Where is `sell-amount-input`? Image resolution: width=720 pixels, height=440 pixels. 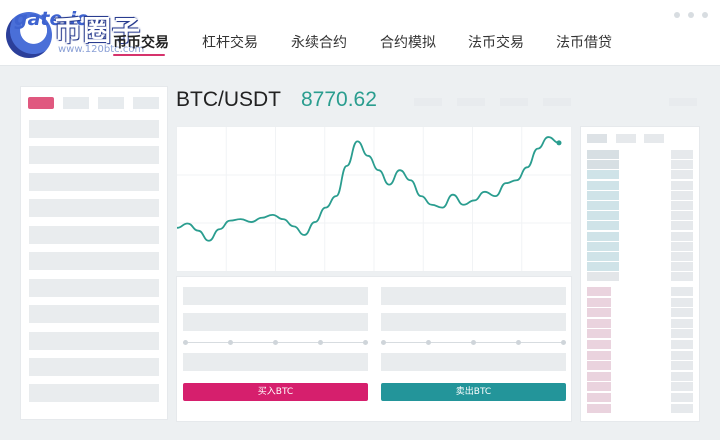 sell-amount-input is located at coordinates (473, 322).